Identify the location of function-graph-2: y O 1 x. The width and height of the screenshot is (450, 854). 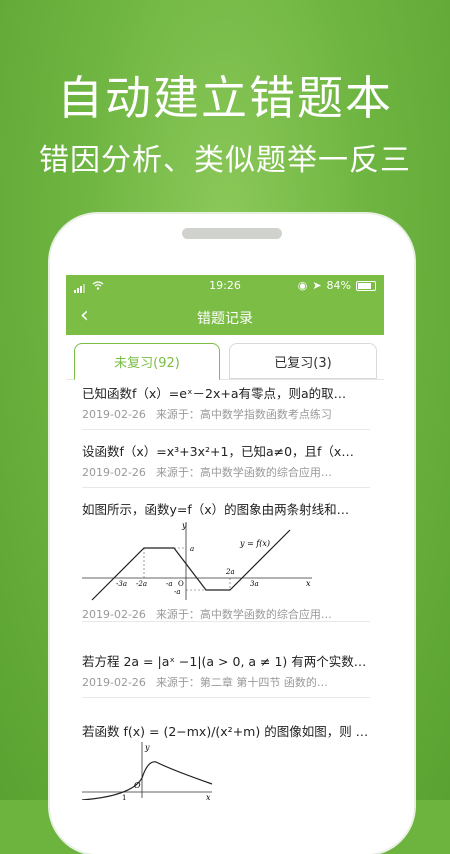
(147, 771).